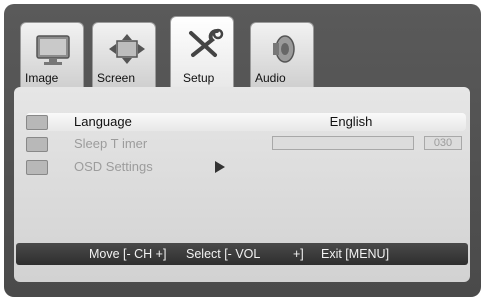 The width and height of the screenshot is (486, 302). I want to click on hint-select-close: +], so click(298, 254).